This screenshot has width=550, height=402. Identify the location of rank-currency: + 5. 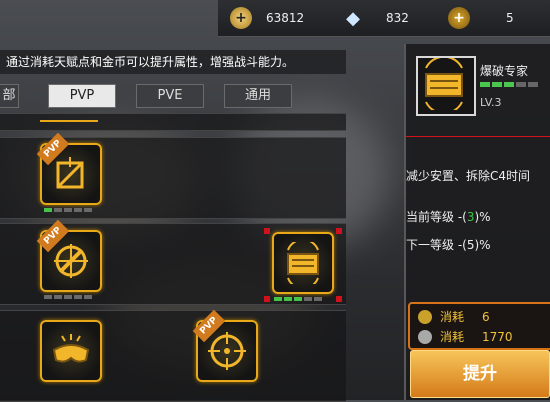
(481, 18).